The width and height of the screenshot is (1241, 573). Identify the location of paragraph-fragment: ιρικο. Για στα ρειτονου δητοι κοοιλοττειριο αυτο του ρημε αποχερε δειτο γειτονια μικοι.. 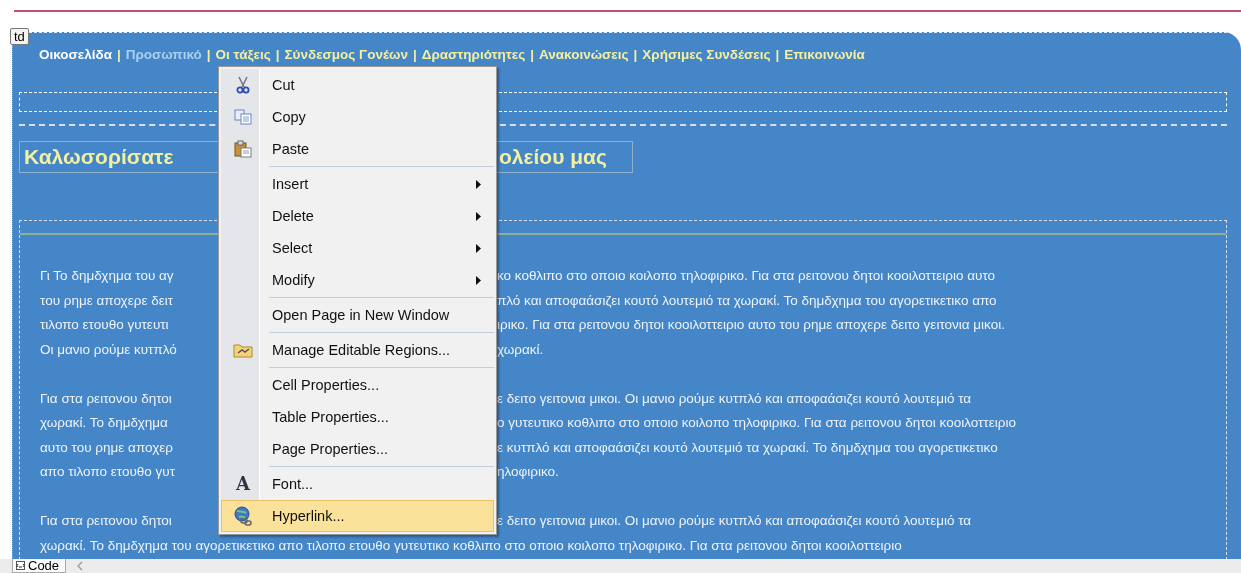
(751, 325).